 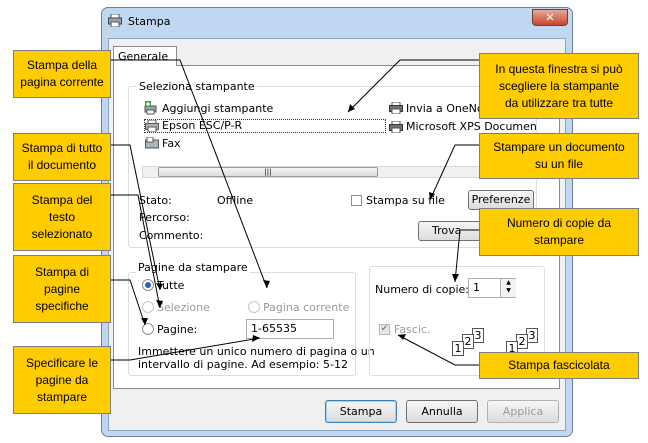 What do you see at coordinates (62, 233) in the screenshot?
I see `callout-line: selezionato` at bounding box center [62, 233].